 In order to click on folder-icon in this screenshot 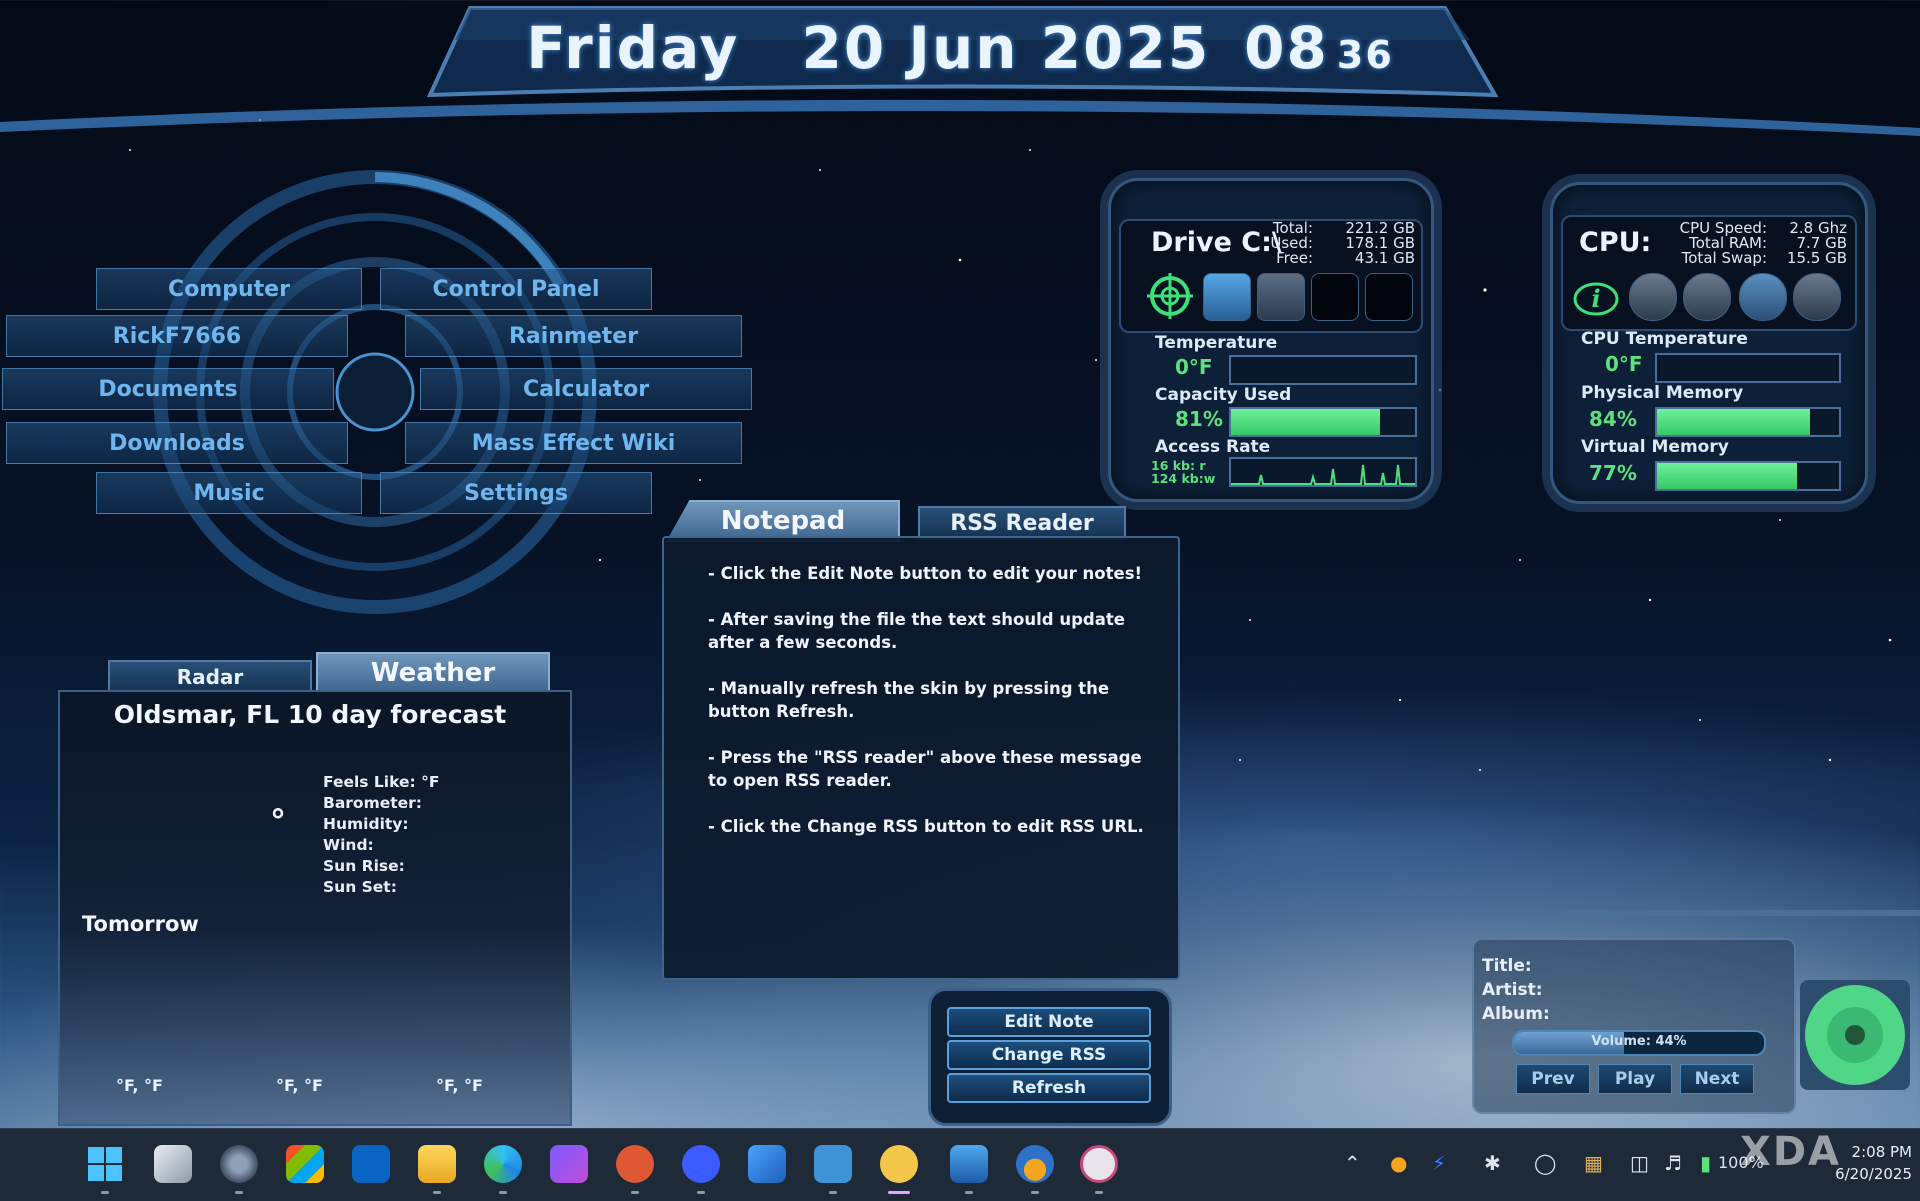, I will do `click(437, 1164)`.